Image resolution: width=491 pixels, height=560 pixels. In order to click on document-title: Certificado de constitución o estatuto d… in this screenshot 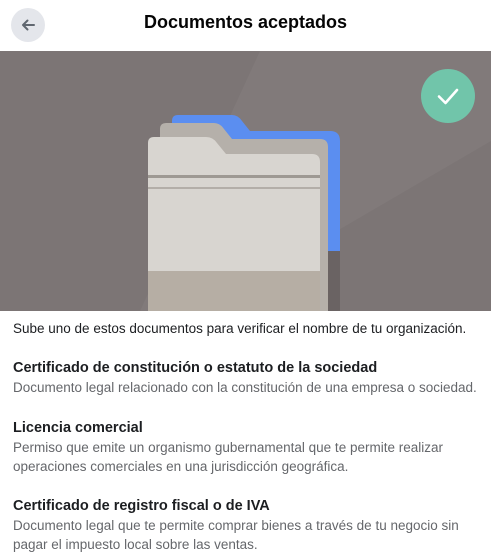, I will do `click(195, 368)`.